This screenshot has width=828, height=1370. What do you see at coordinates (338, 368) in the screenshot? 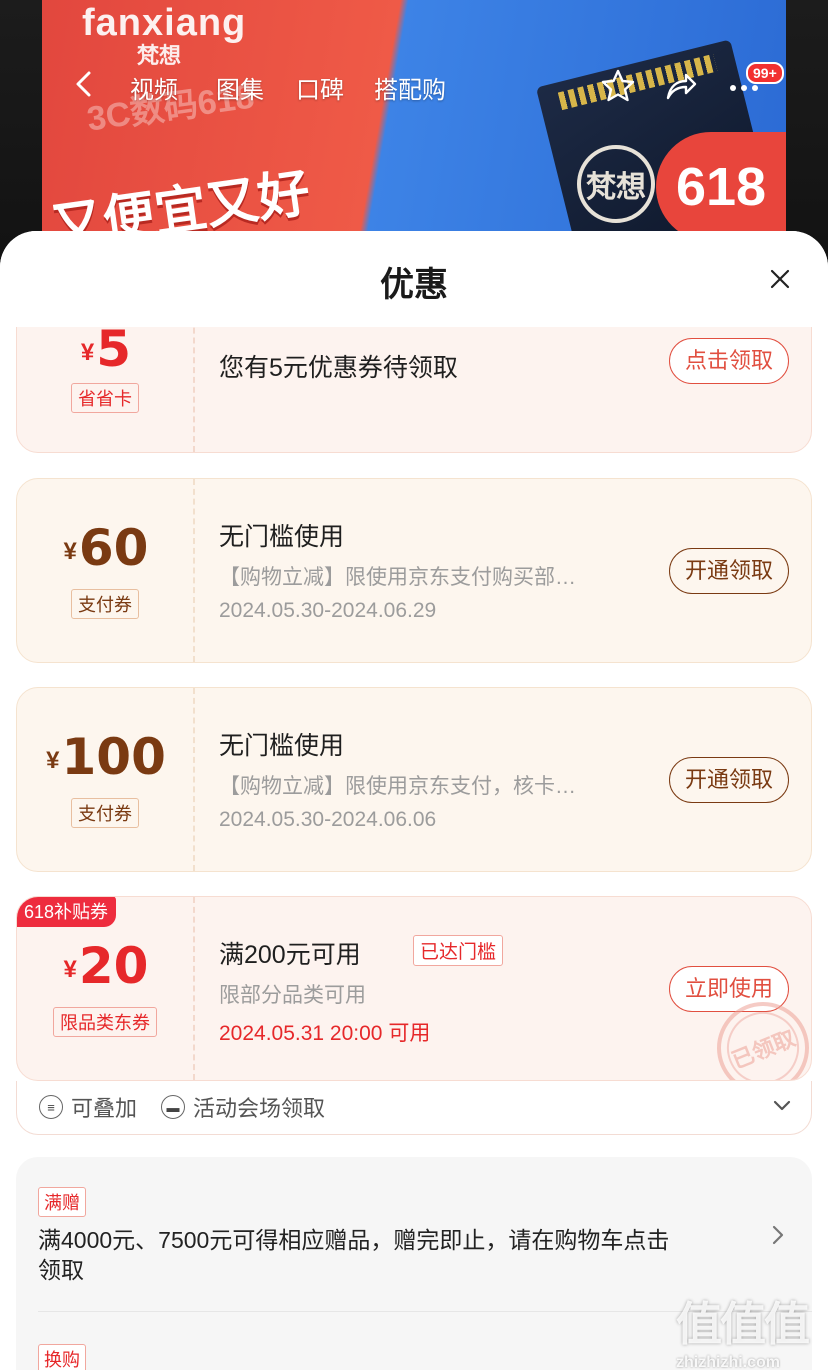
I see `coupon-title: 您有5元优惠券待领取` at bounding box center [338, 368].